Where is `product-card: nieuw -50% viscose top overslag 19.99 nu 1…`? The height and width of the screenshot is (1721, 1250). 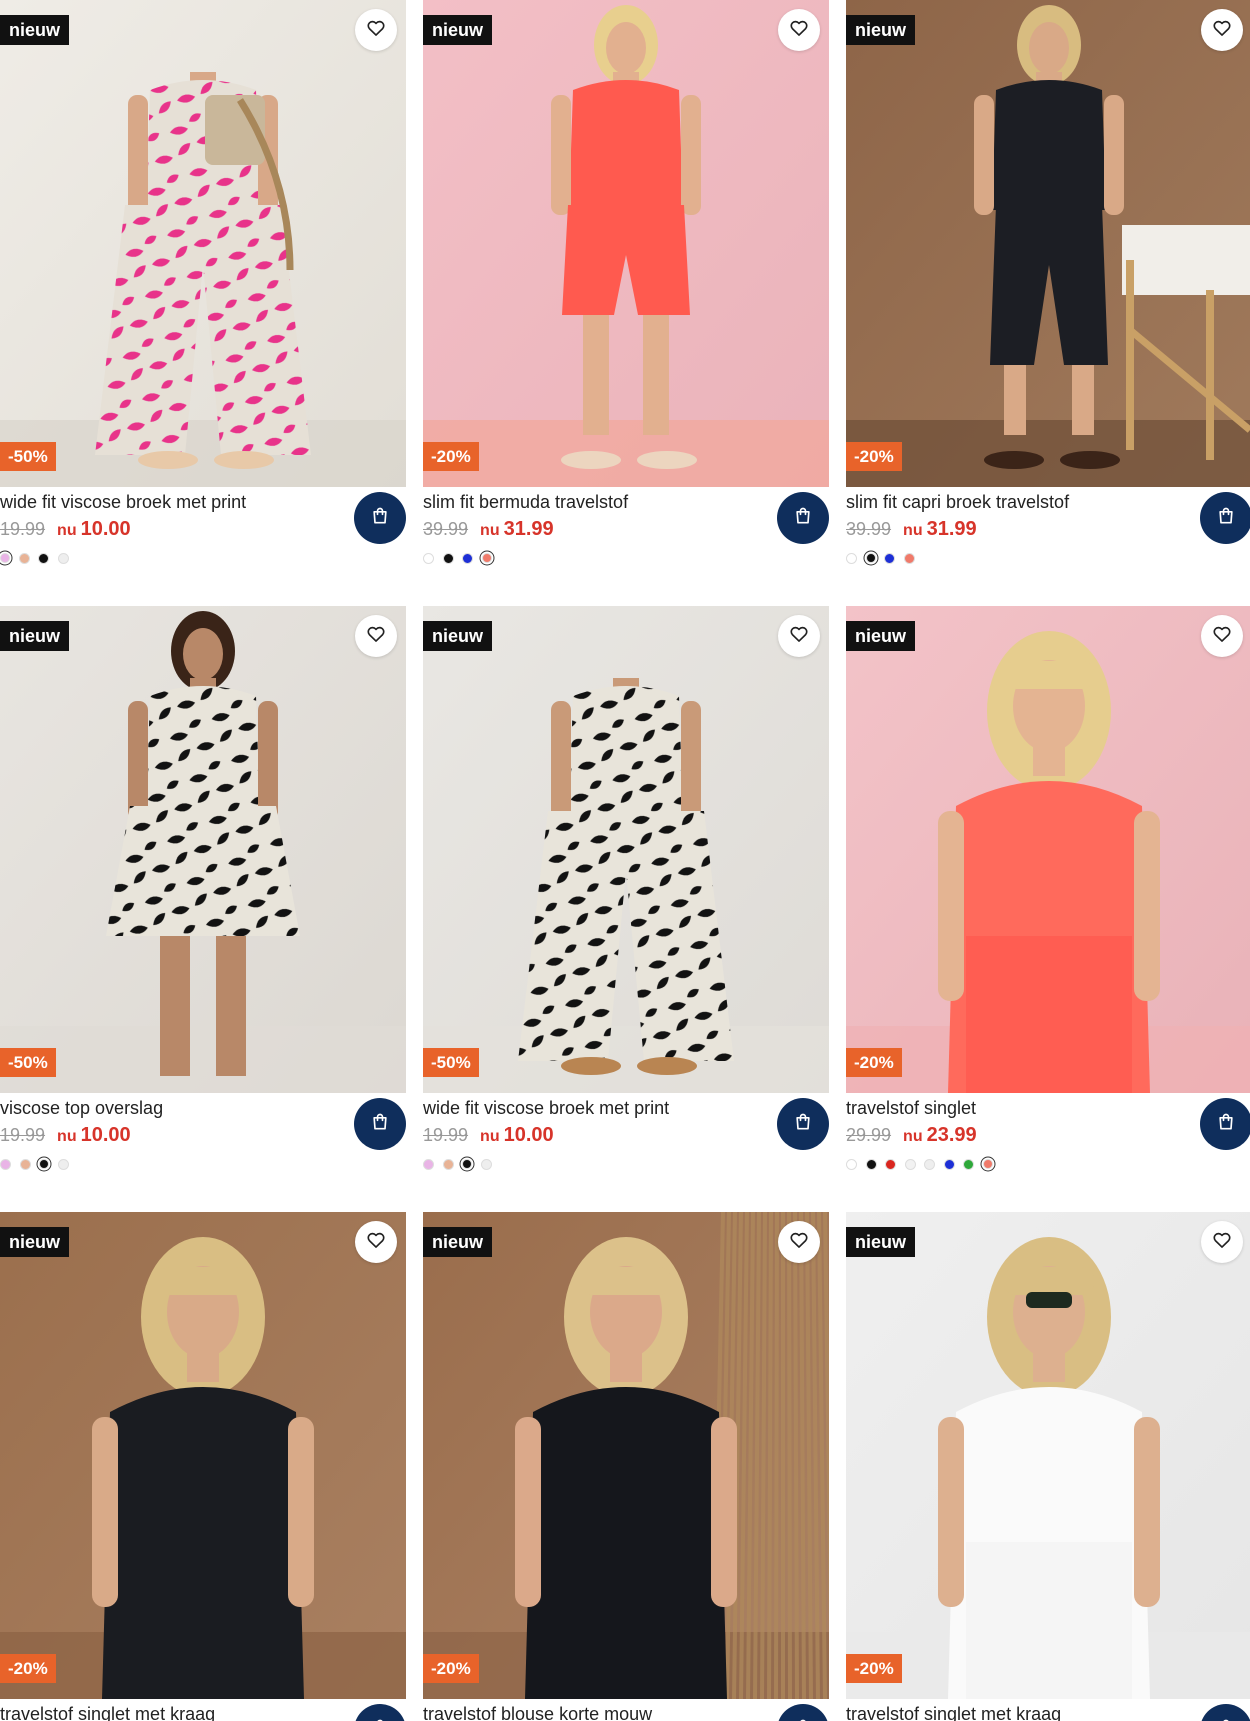 product-card: nieuw -50% viscose top overslag 19.99 nu 1… is located at coordinates (203, 888).